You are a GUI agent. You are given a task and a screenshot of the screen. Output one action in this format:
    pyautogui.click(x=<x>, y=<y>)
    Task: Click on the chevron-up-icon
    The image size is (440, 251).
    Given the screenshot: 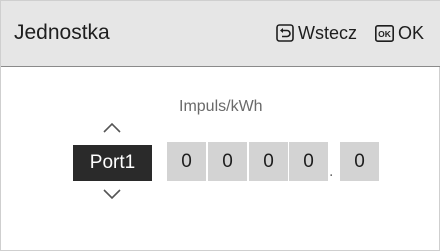 What is the action you would take?
    pyautogui.click(x=112, y=127)
    